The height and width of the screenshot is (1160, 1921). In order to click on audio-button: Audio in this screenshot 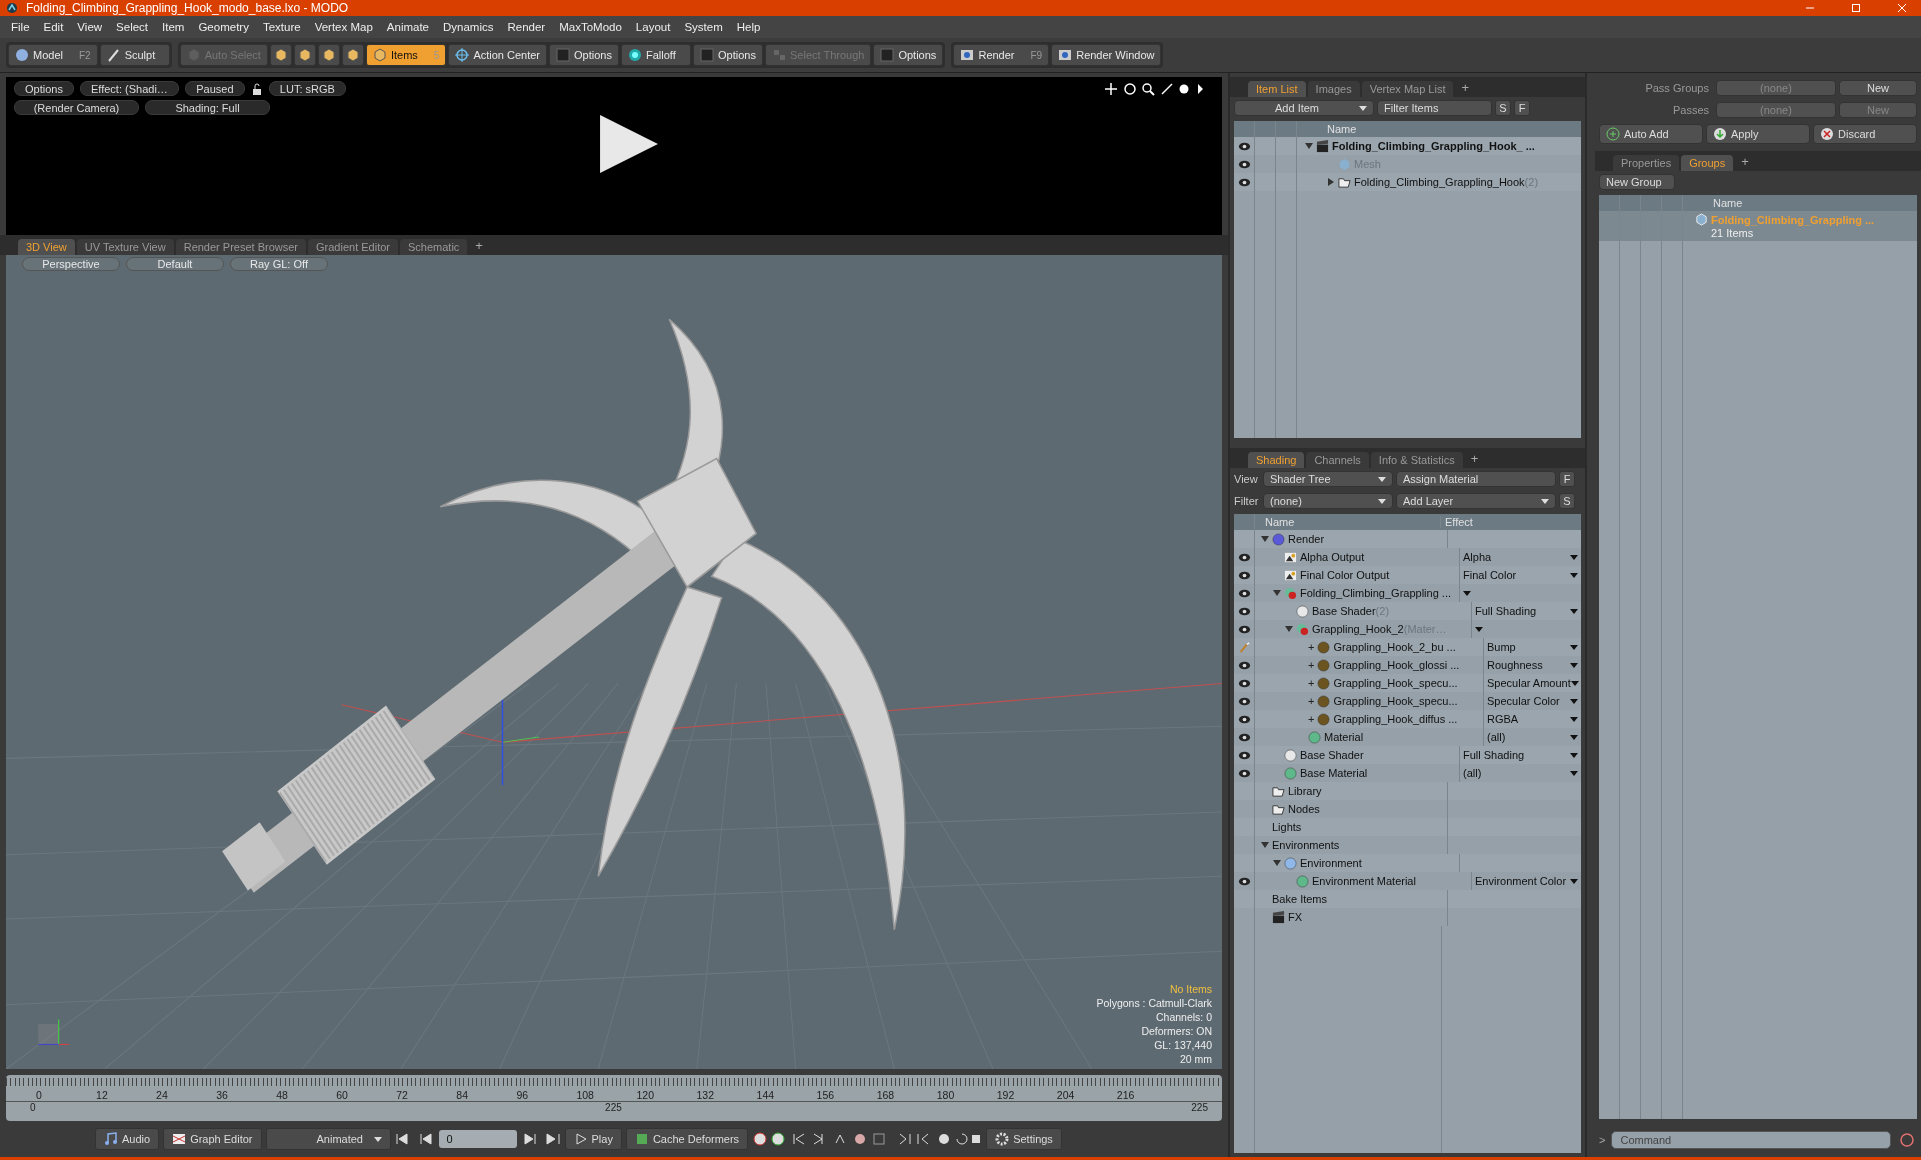, I will do `click(127, 1139)`.